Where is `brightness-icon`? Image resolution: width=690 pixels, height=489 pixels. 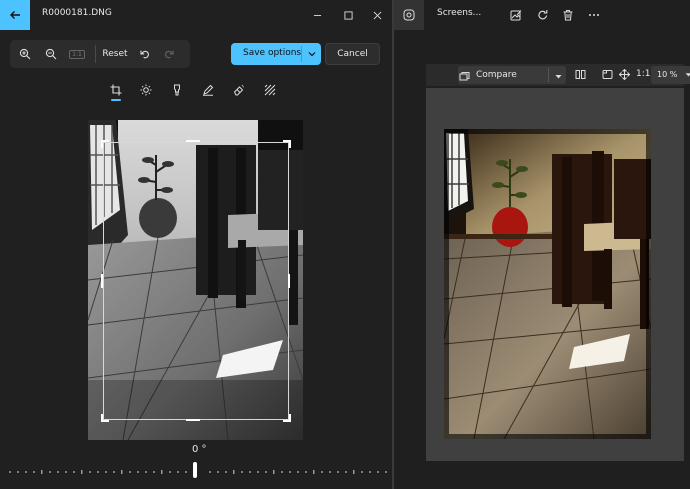
brightness-icon is located at coordinates (146, 90).